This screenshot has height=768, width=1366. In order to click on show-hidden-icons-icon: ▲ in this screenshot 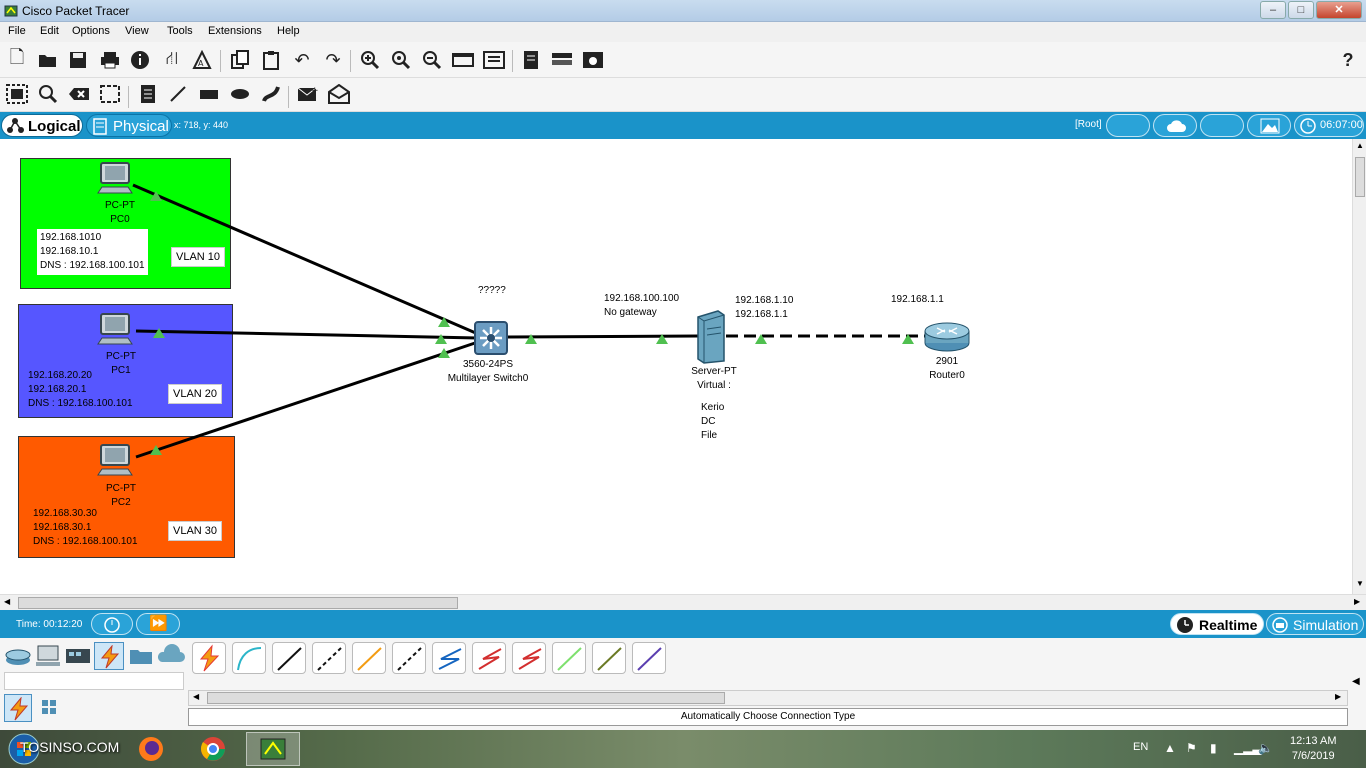, I will do `click(1170, 748)`.